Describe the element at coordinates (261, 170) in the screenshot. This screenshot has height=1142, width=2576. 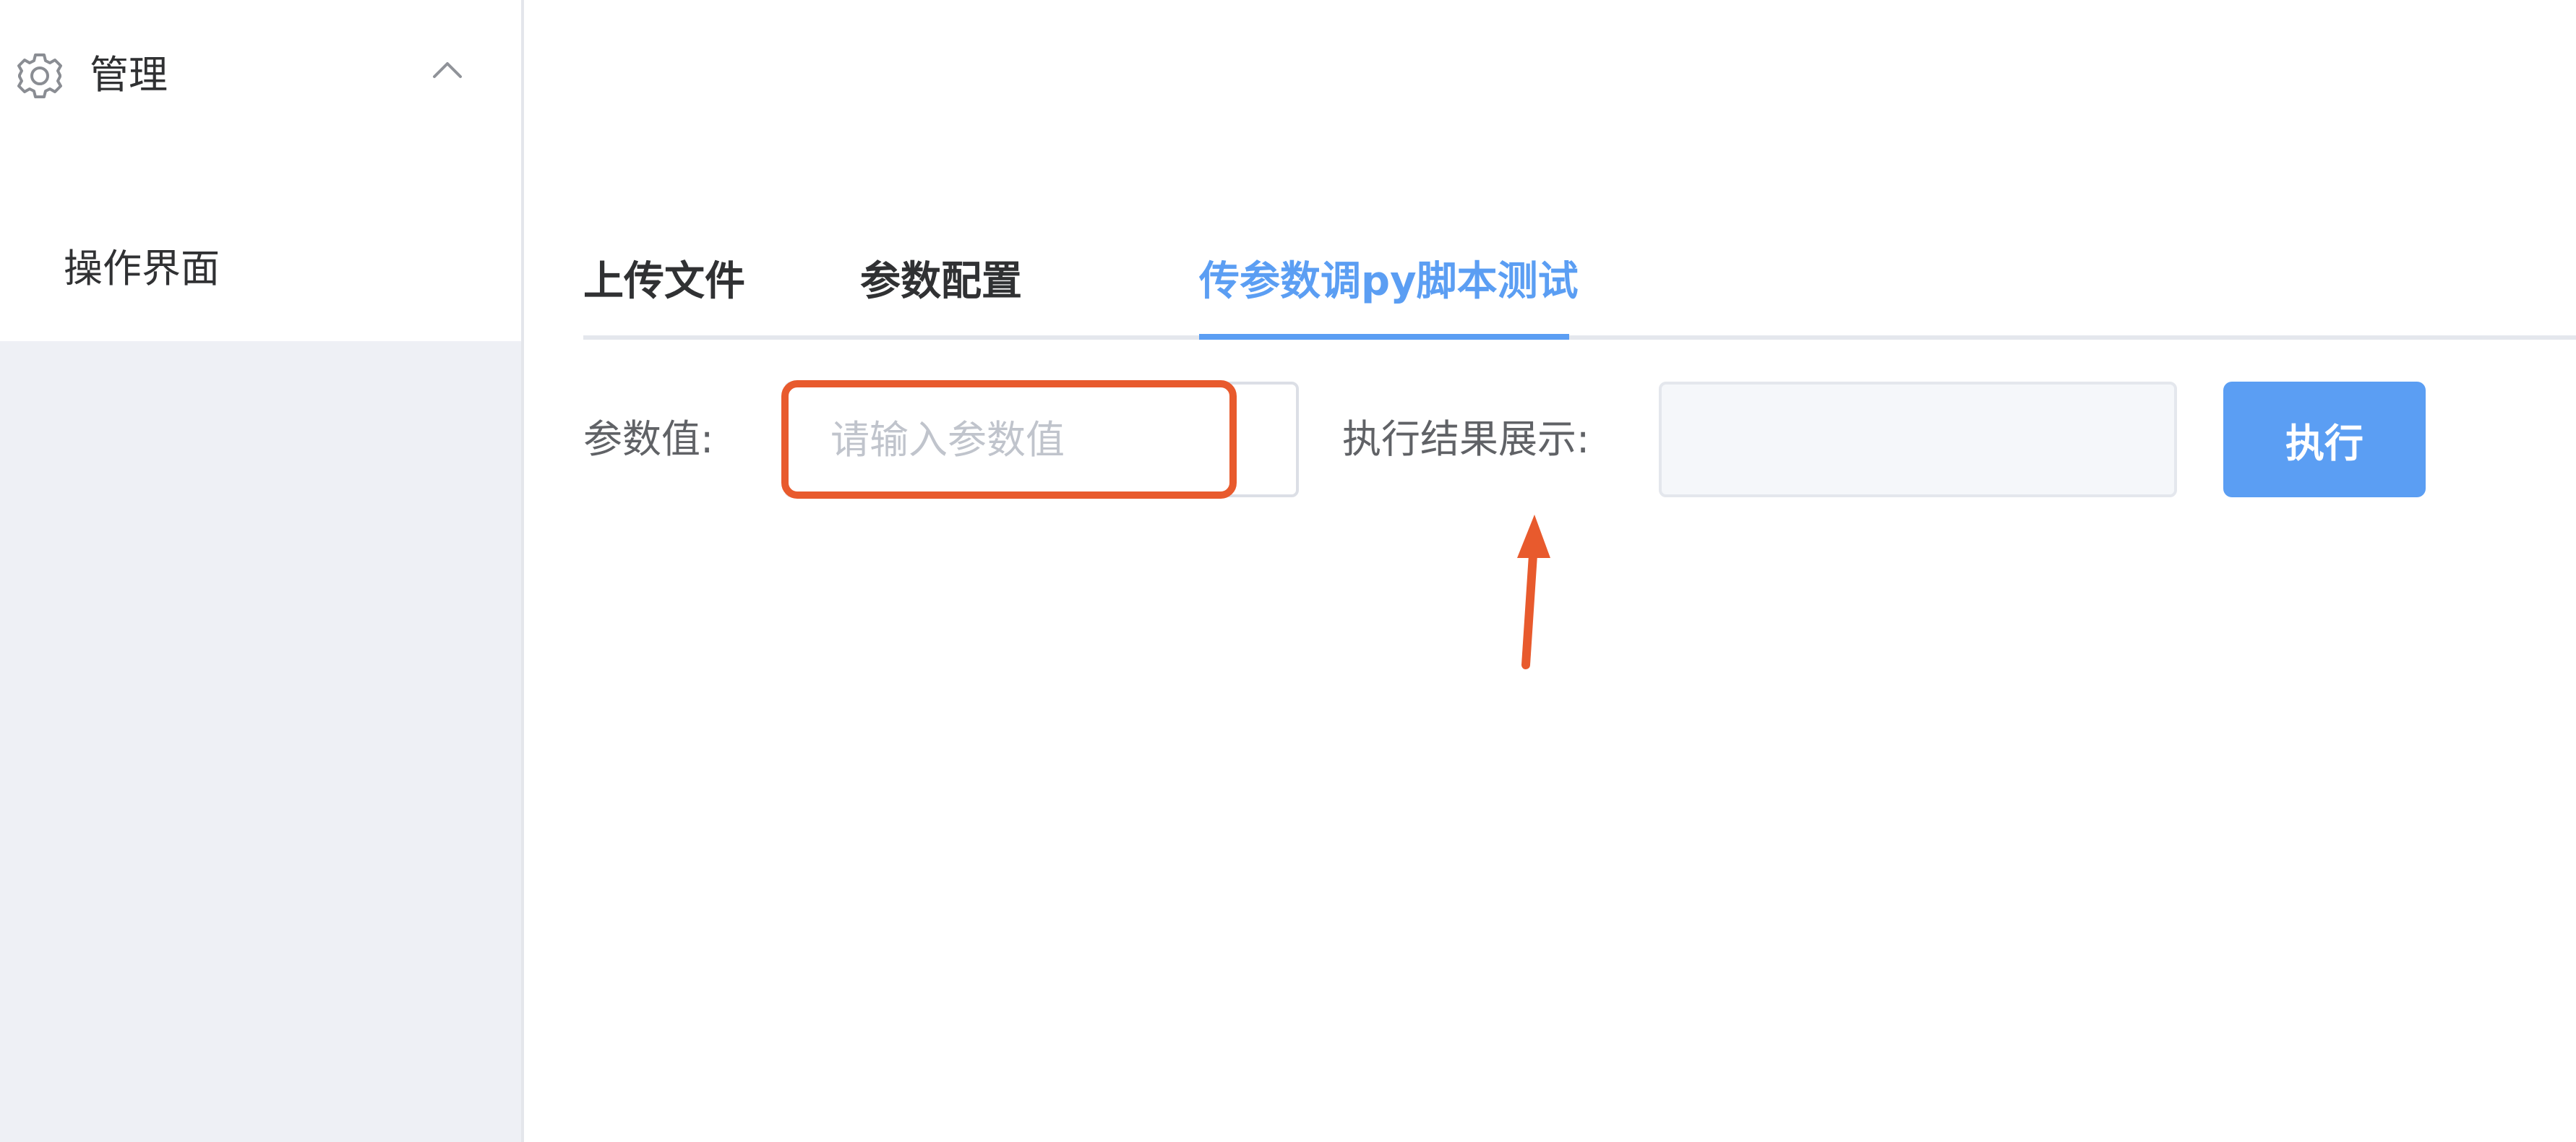
I see `sidebar-menu: 管理 操作界面` at that location.